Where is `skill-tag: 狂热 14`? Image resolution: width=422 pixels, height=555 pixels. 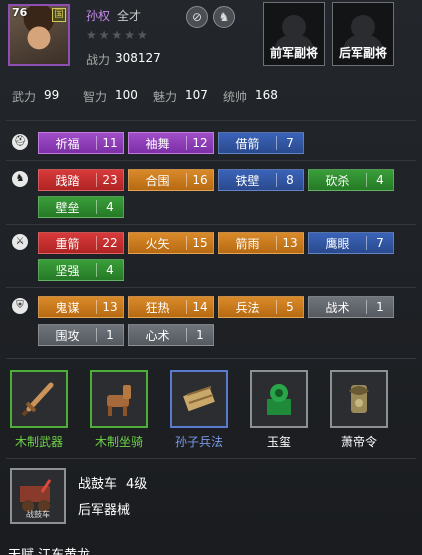 skill-tag: 狂热 14 is located at coordinates (171, 307).